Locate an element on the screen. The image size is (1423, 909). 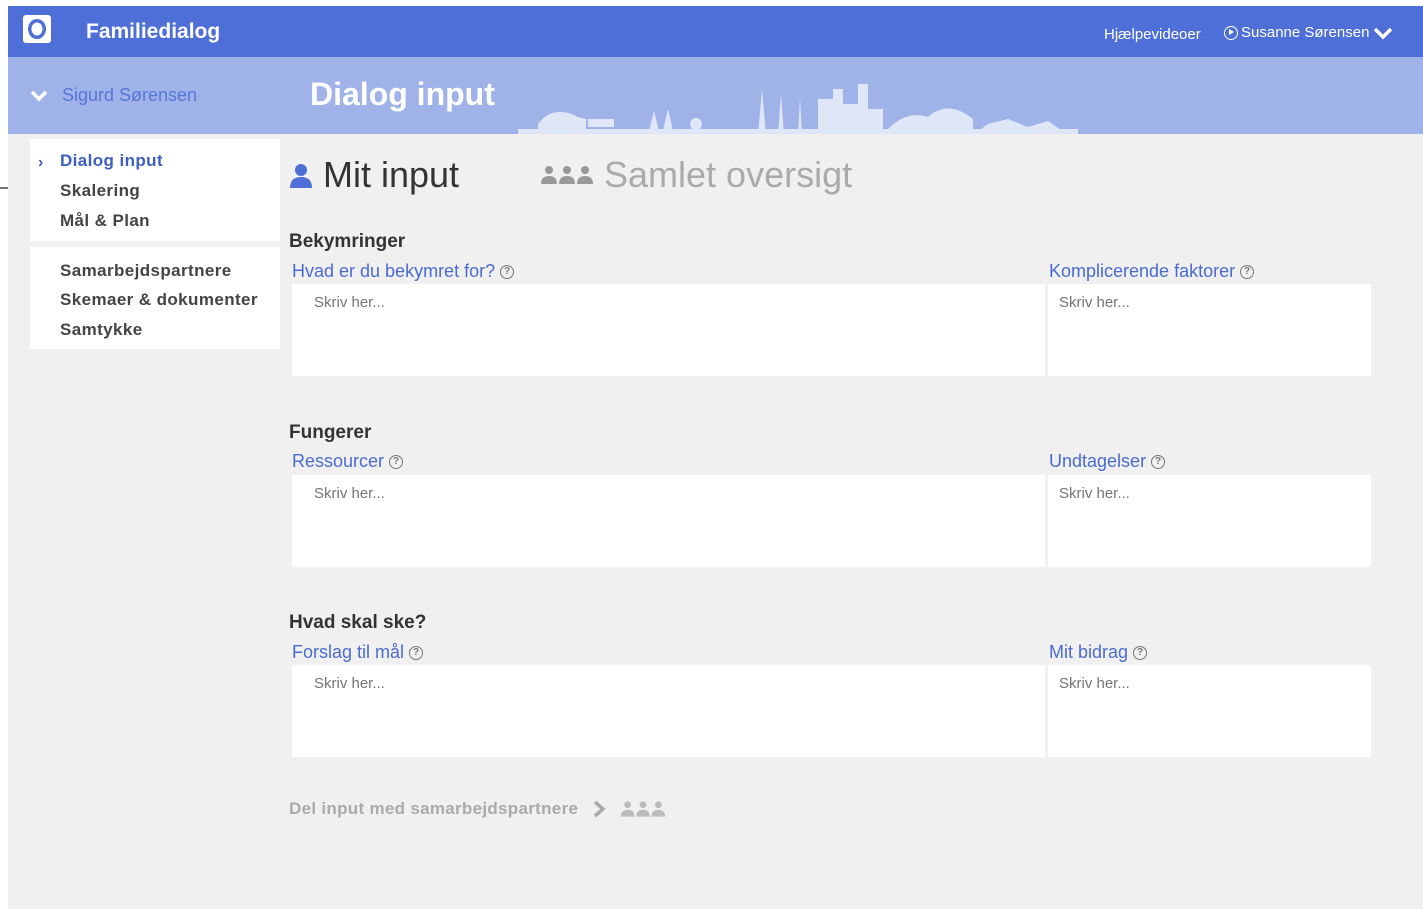
field-label-mit-bidrag: Mit bidrag? is located at coordinates (1098, 652).